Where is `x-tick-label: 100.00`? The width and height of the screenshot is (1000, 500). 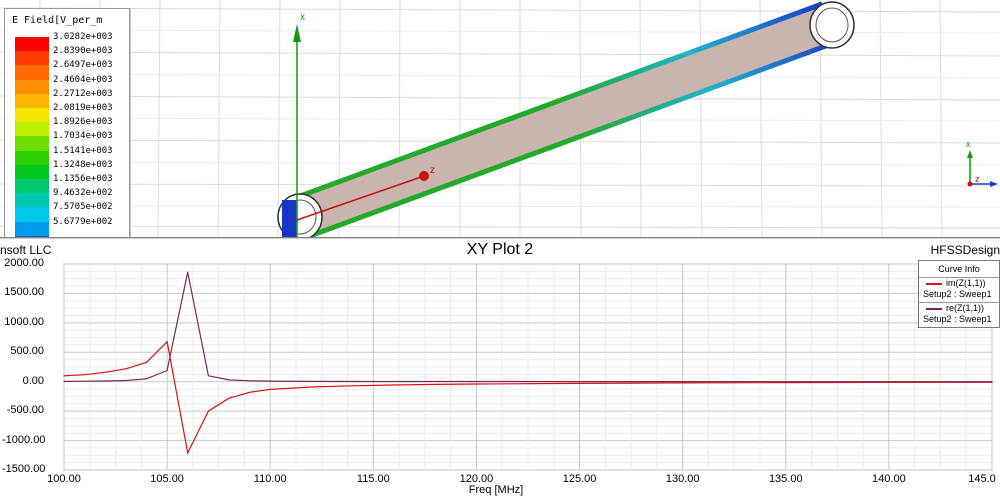
x-tick-label: 100.00 is located at coordinates (64, 479).